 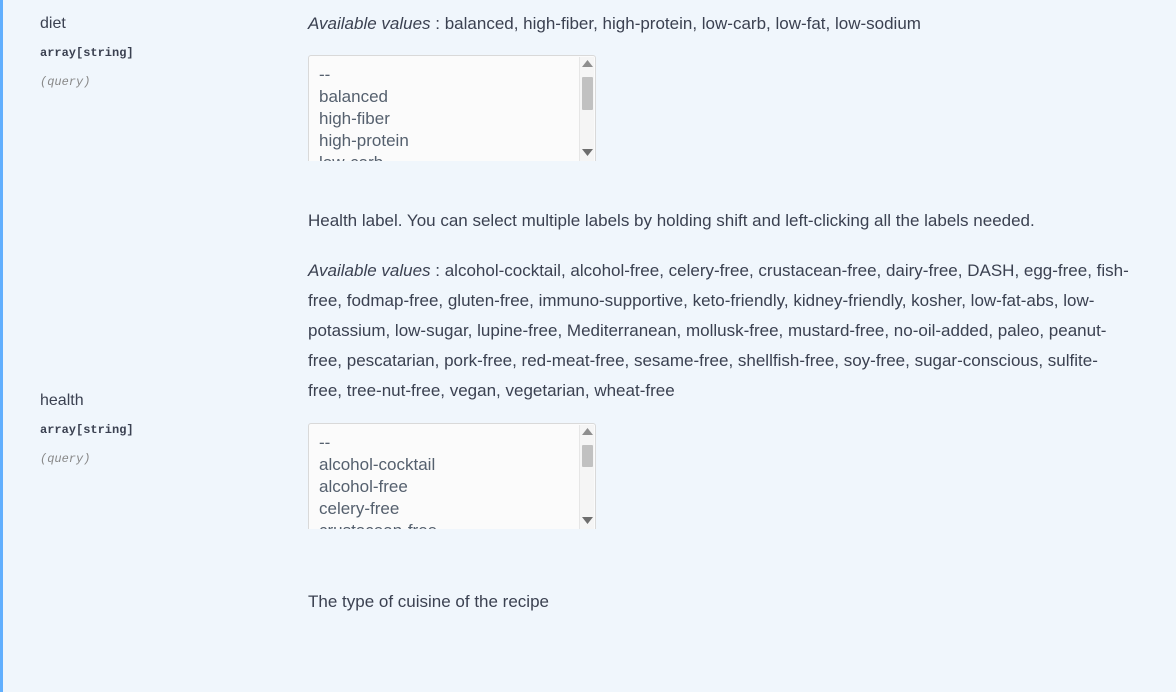 What do you see at coordinates (449, 141) in the screenshot?
I see `diet-option: high-protein` at bounding box center [449, 141].